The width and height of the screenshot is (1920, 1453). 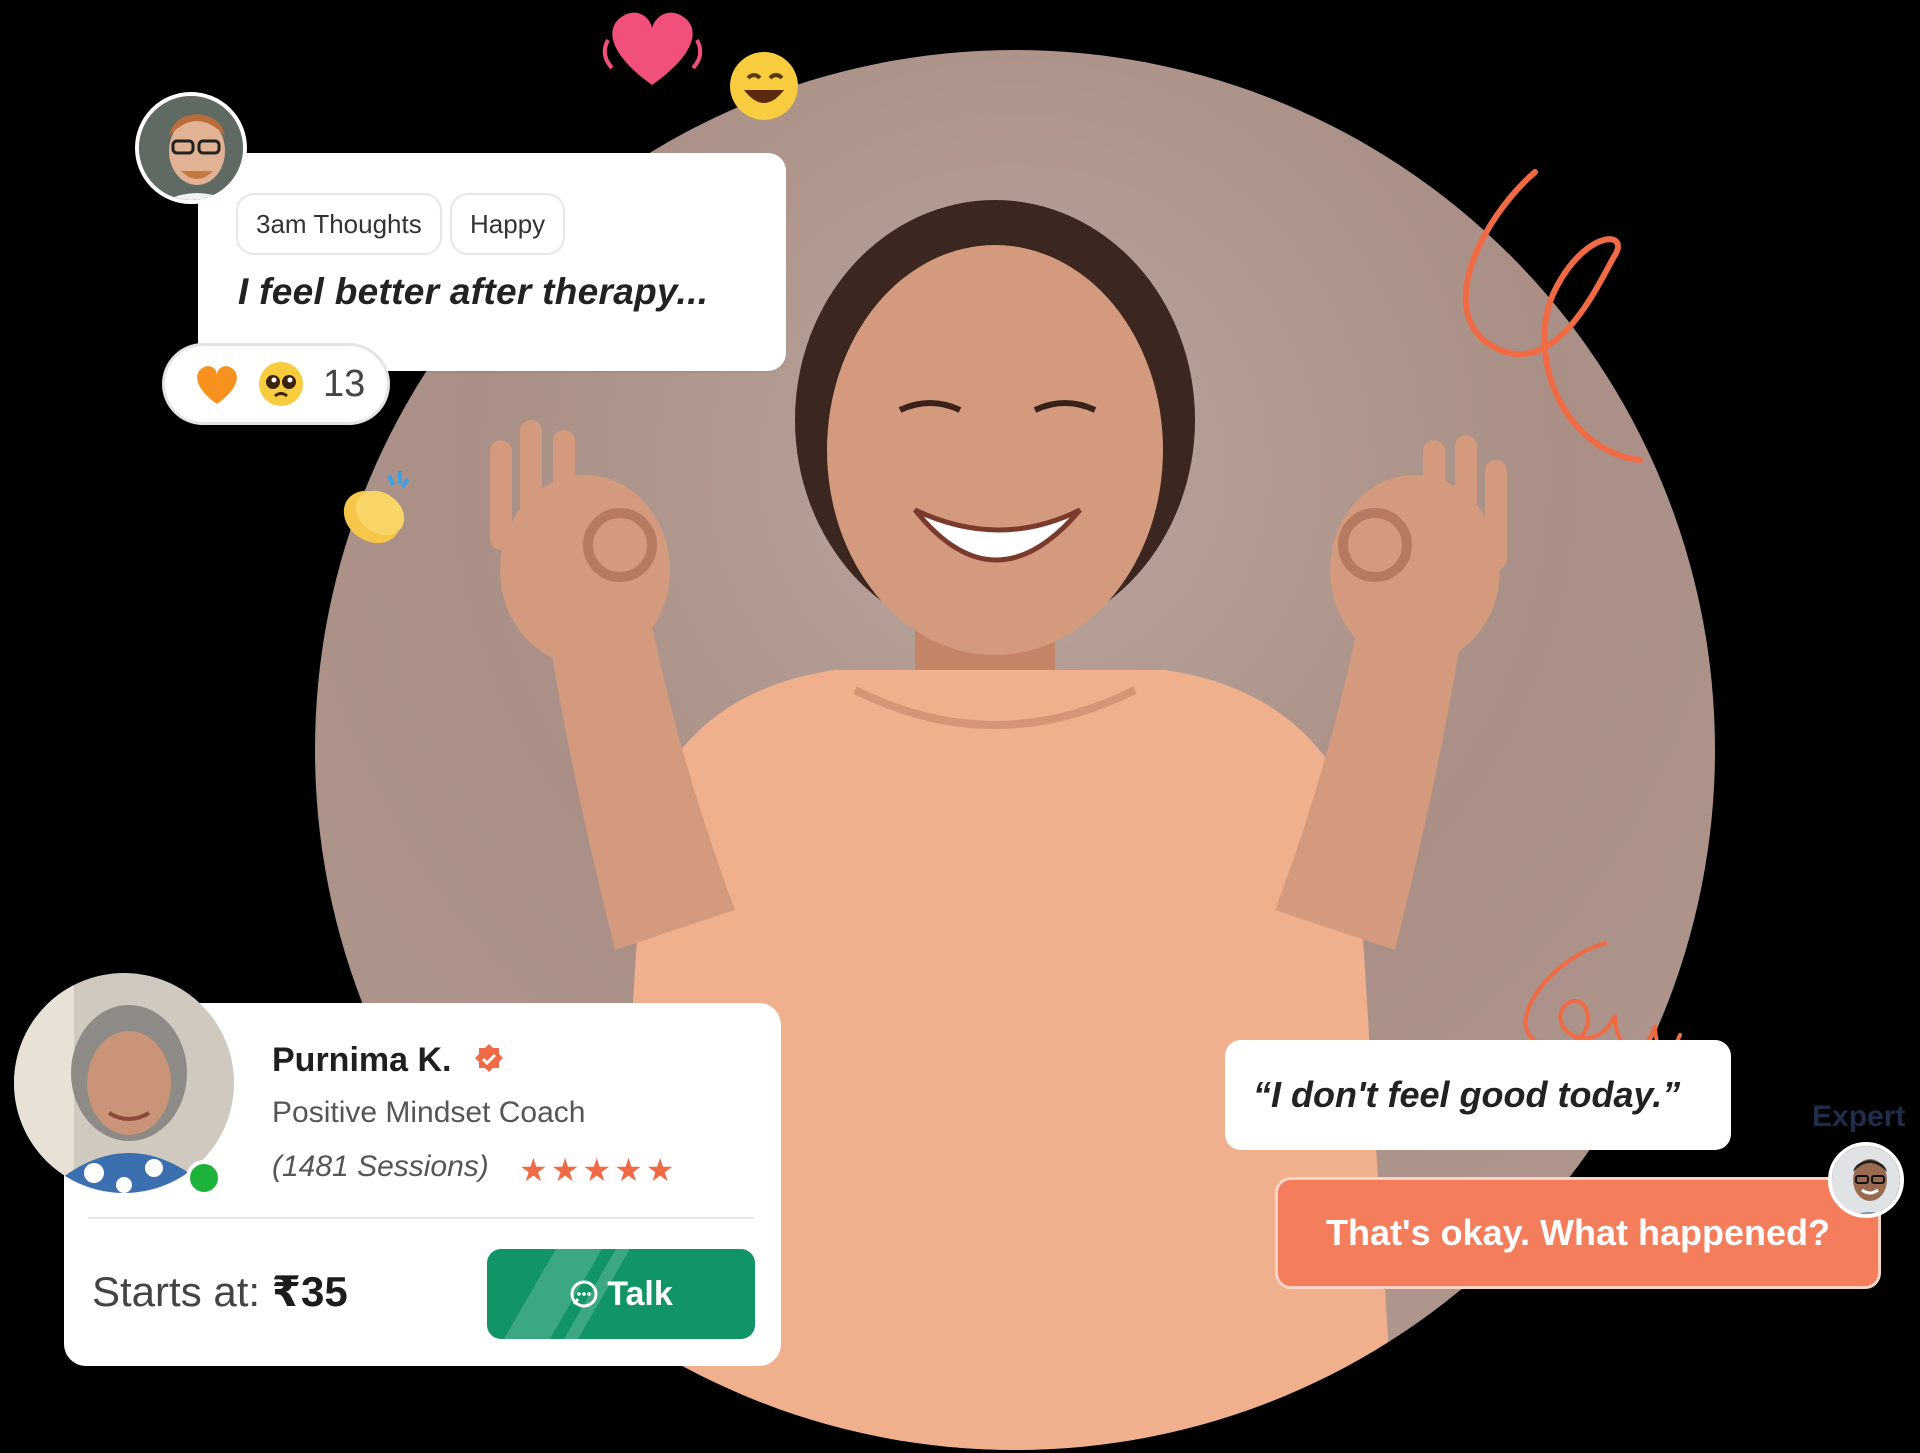 I want to click on reaction-pill: 13, so click(x=276, y=384).